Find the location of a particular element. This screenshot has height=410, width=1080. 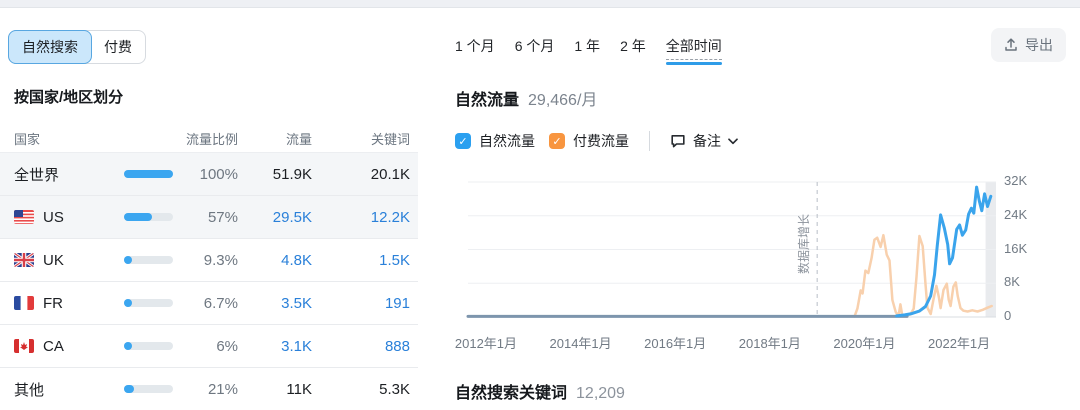

export-button: 导出 is located at coordinates (1028, 45).